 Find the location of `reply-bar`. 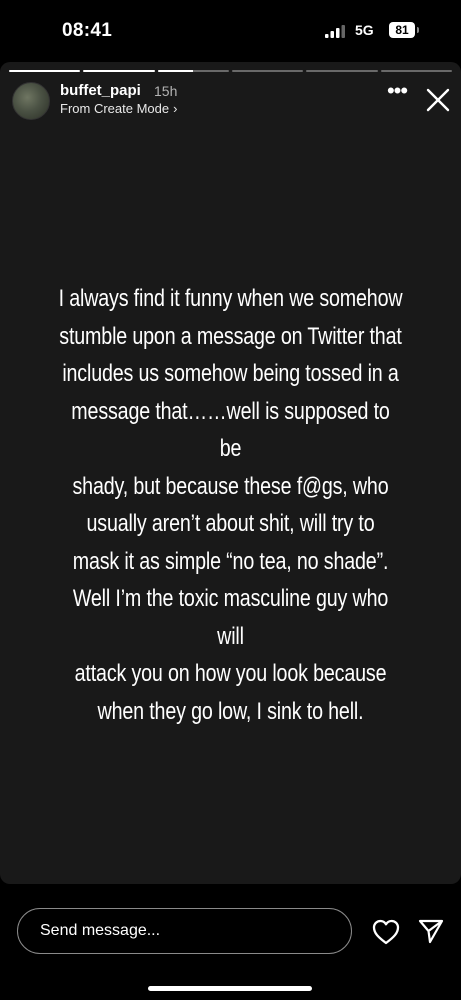

reply-bar is located at coordinates (230, 942).